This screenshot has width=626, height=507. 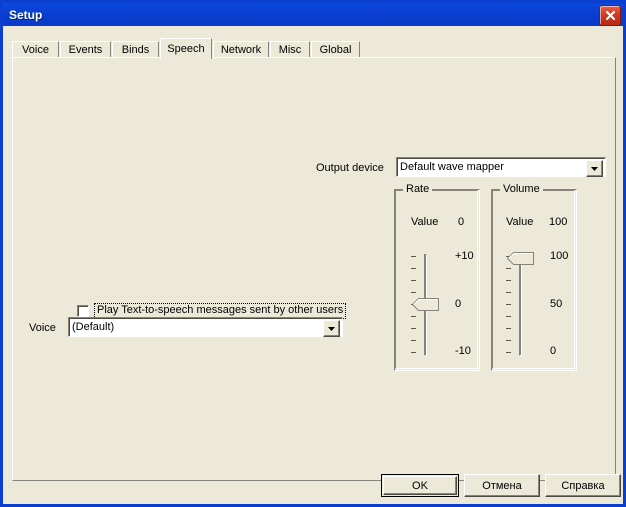 I want to click on tab-misc: Misc, so click(x=290, y=49).